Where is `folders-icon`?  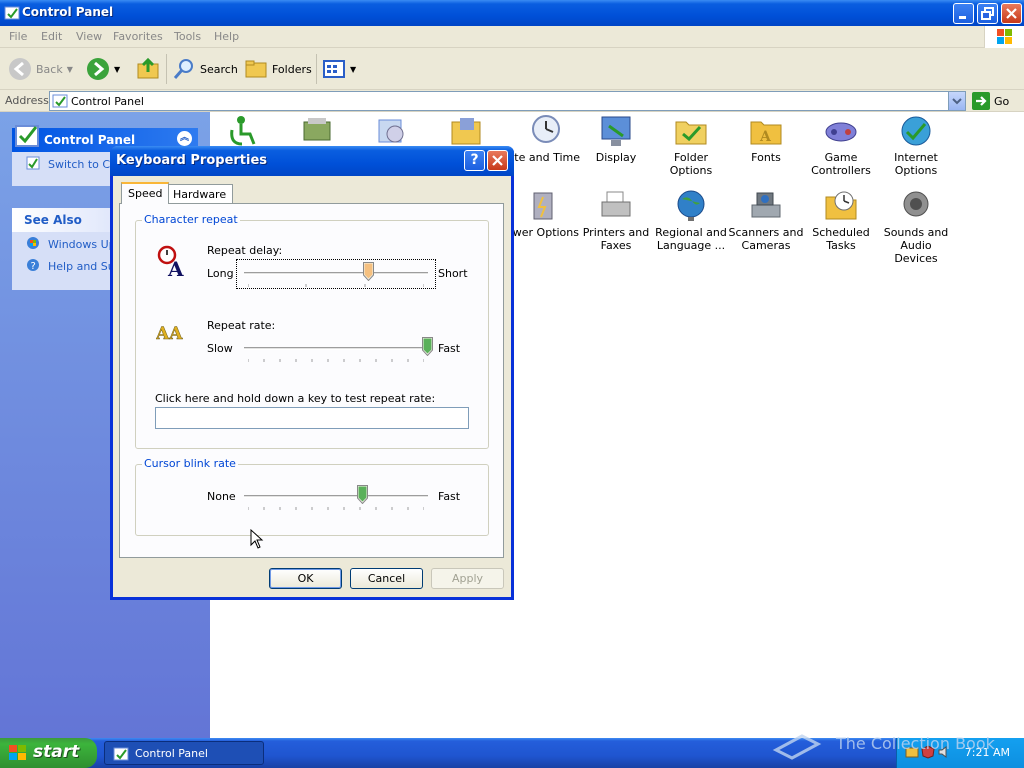 folders-icon is located at coordinates (256, 69).